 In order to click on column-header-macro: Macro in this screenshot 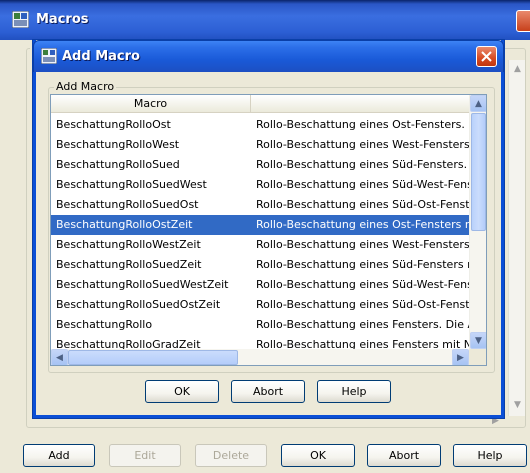, I will do `click(151, 104)`.